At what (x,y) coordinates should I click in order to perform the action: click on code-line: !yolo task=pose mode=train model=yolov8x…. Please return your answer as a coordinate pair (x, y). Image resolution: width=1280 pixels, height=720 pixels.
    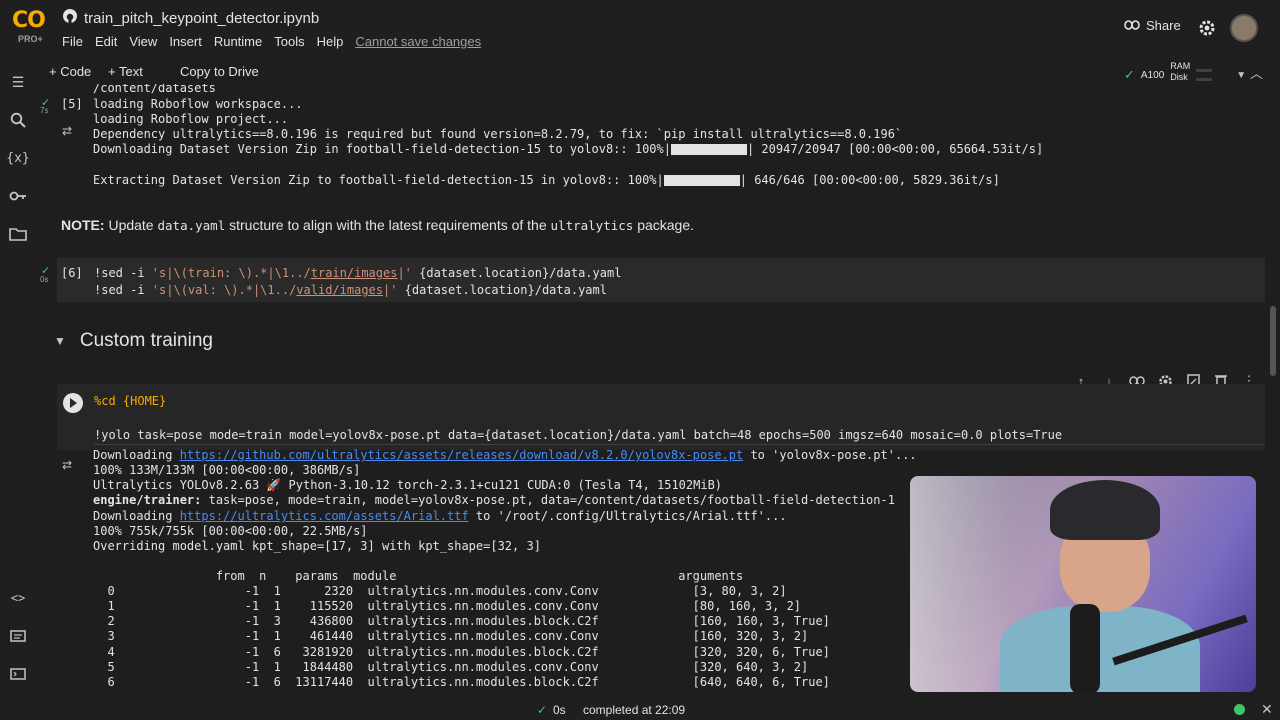
    Looking at the image, I should click on (679, 436).